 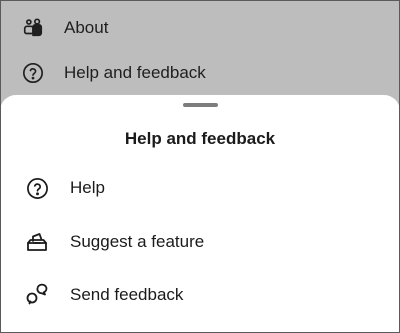 What do you see at coordinates (37, 242) in the screenshot?
I see `suggestion-box-icon` at bounding box center [37, 242].